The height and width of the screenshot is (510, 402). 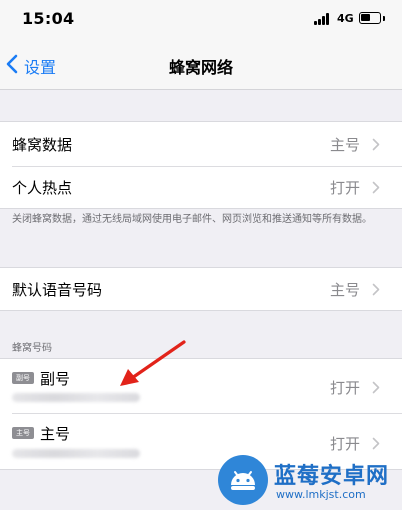 What do you see at coordinates (200, 67) in the screenshot?
I see `page-title: 蜂窝网络` at bounding box center [200, 67].